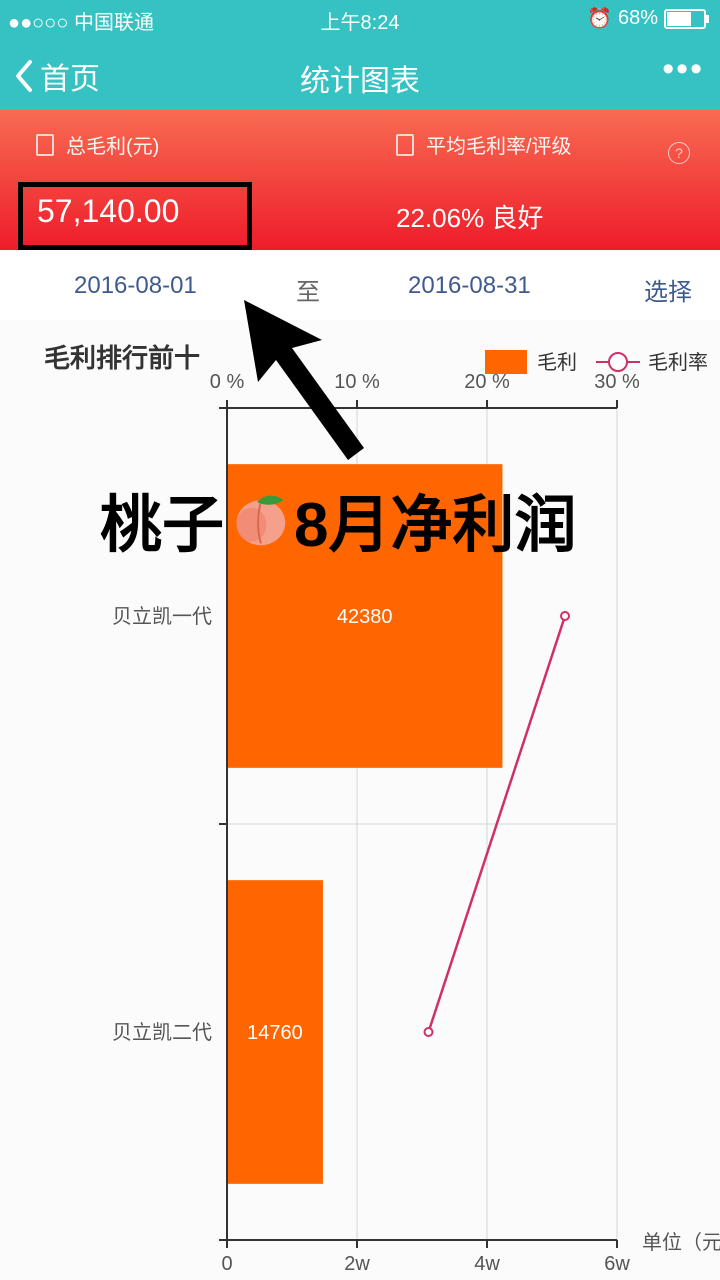  Describe the element at coordinates (599, 19) in the screenshot. I see `alarm-icon: ⏰` at that location.